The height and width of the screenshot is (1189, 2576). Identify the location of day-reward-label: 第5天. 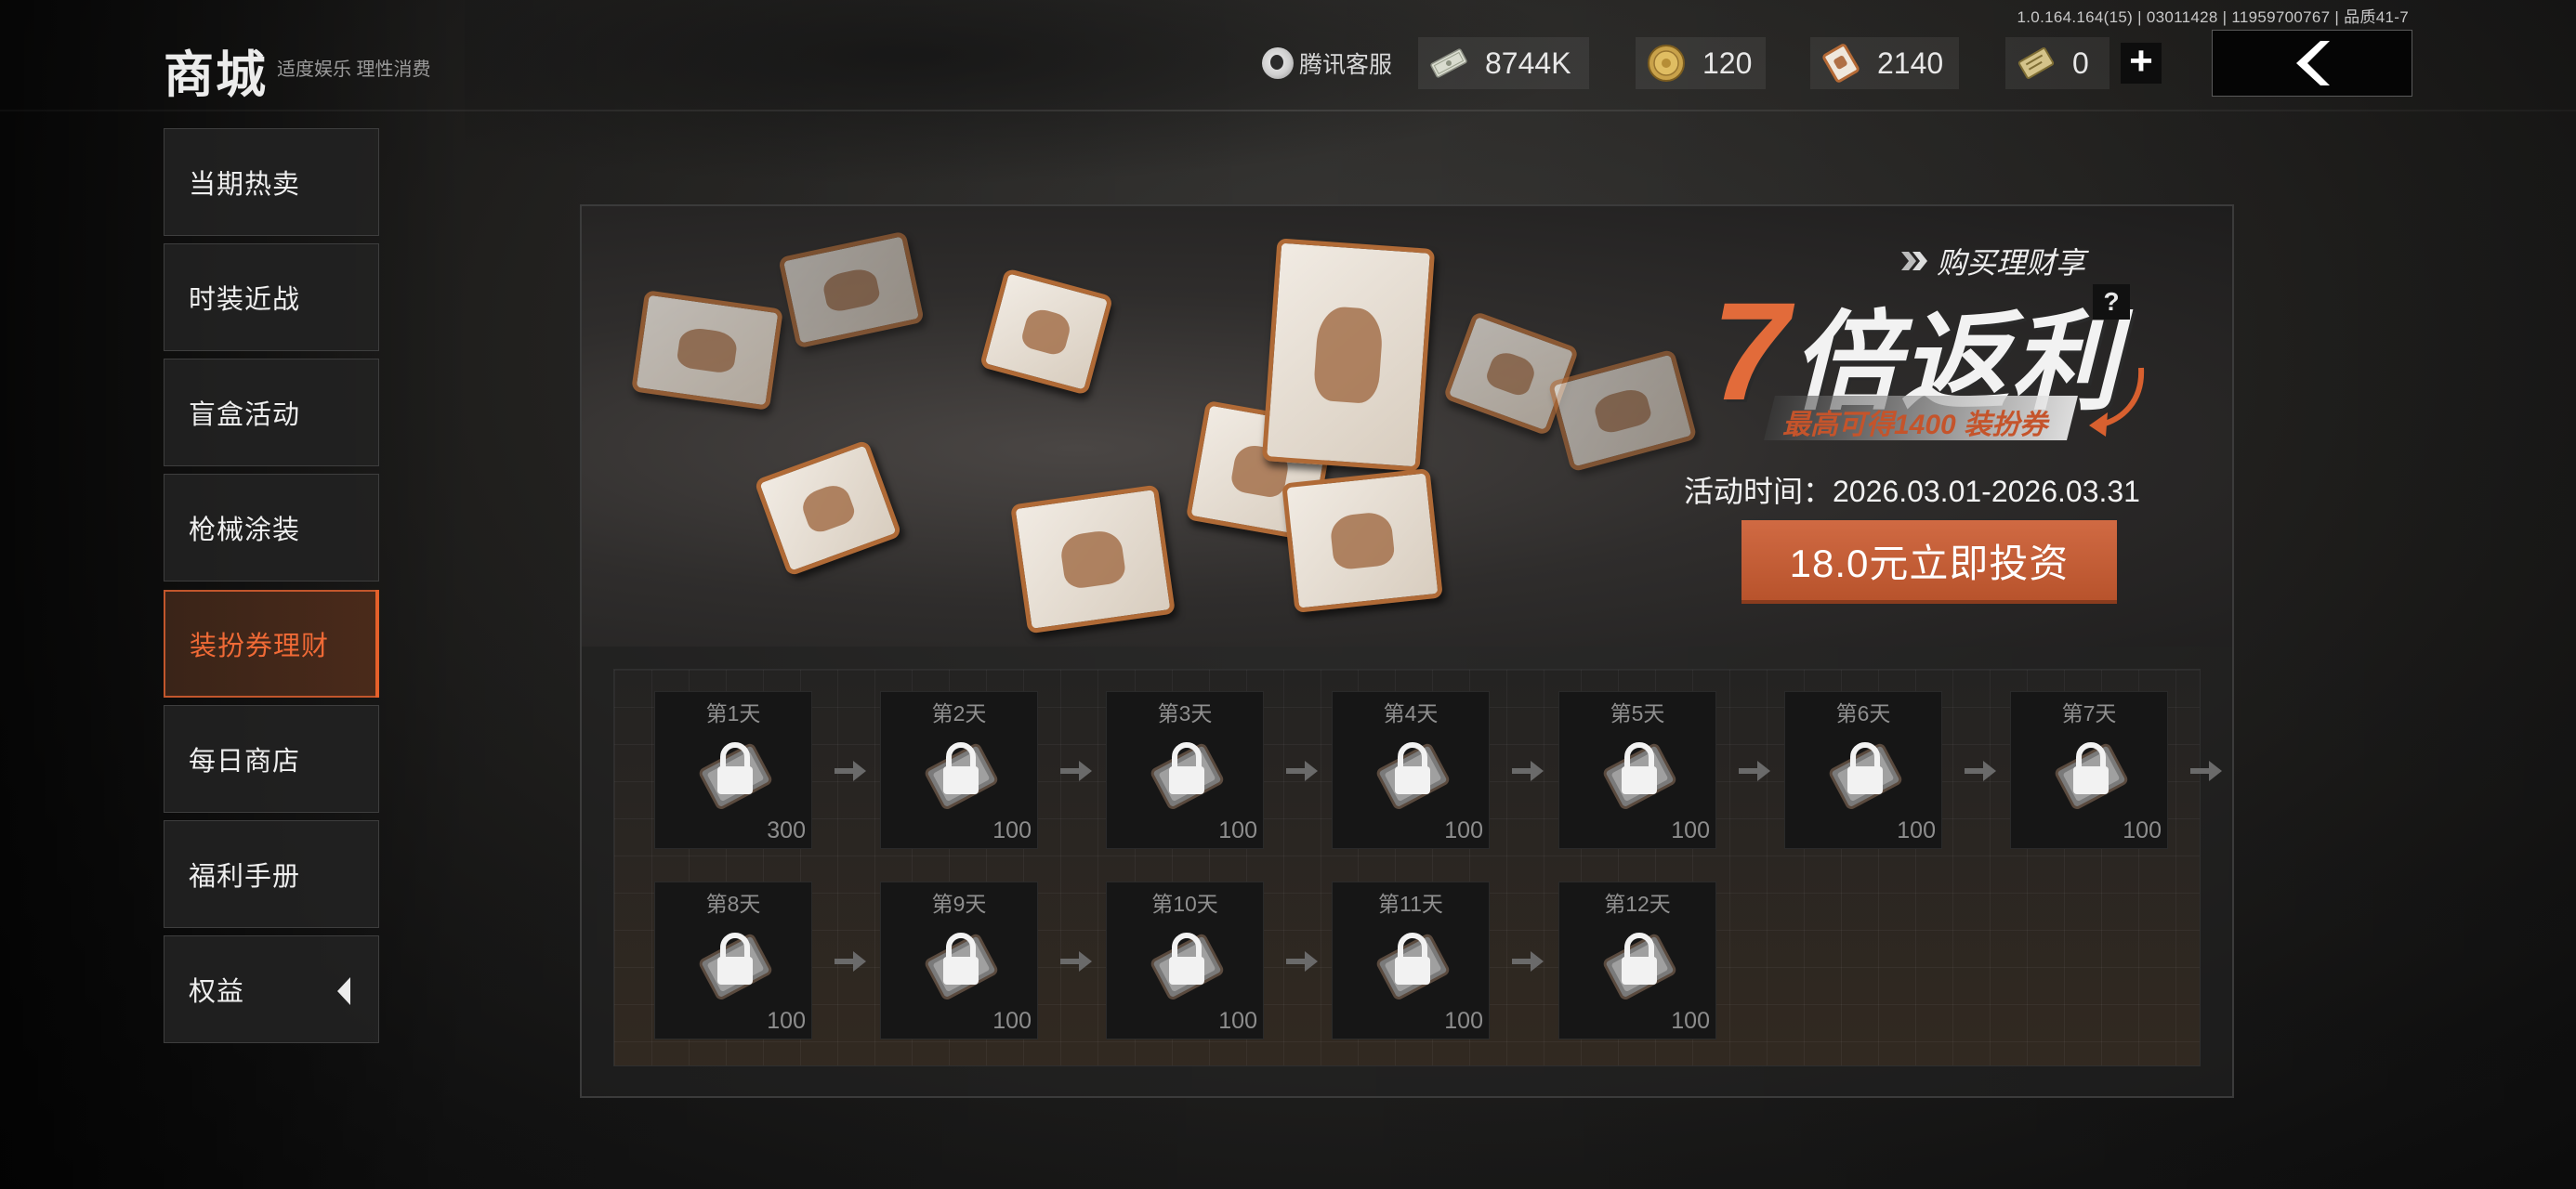
(1637, 713).